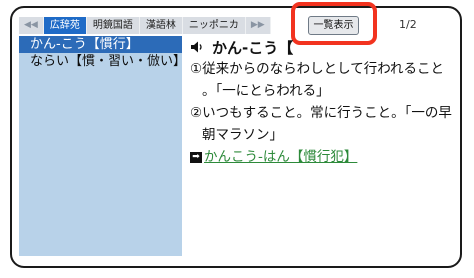 The height and width of the screenshot is (278, 474). What do you see at coordinates (113, 25) in the screenshot?
I see `tab-meikyo: 明鏡国語` at bounding box center [113, 25].